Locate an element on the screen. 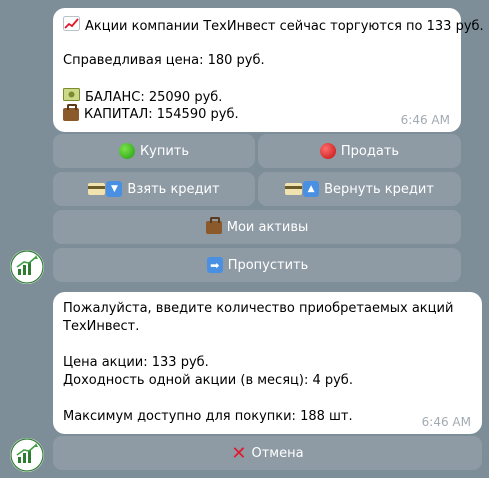 The width and height of the screenshot is (489, 478). my-assets-button: Мои активы is located at coordinates (257, 227).